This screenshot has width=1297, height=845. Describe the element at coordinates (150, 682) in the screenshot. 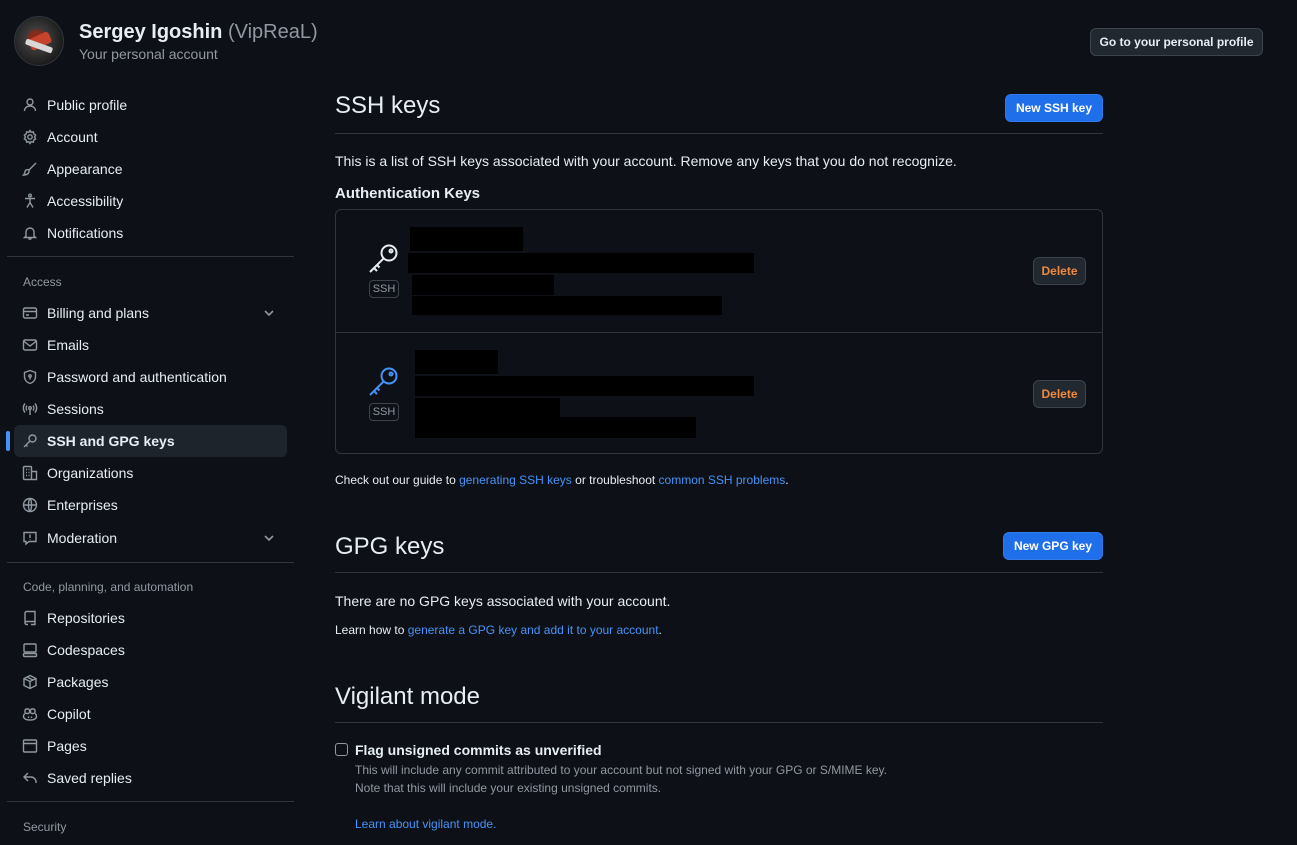

I see `sidebar-item-packages: Packages` at that location.